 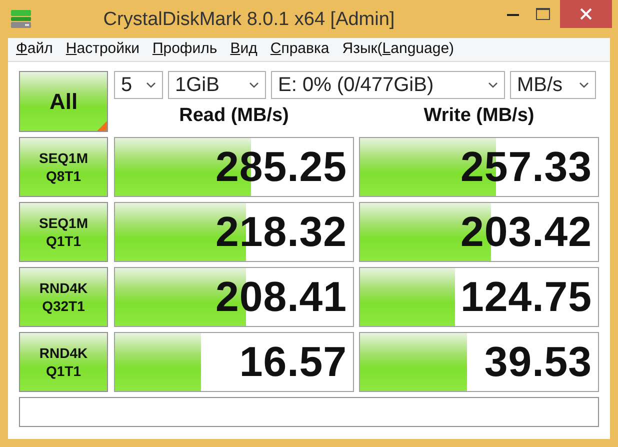 I want to click on all-button: All, so click(x=63, y=101).